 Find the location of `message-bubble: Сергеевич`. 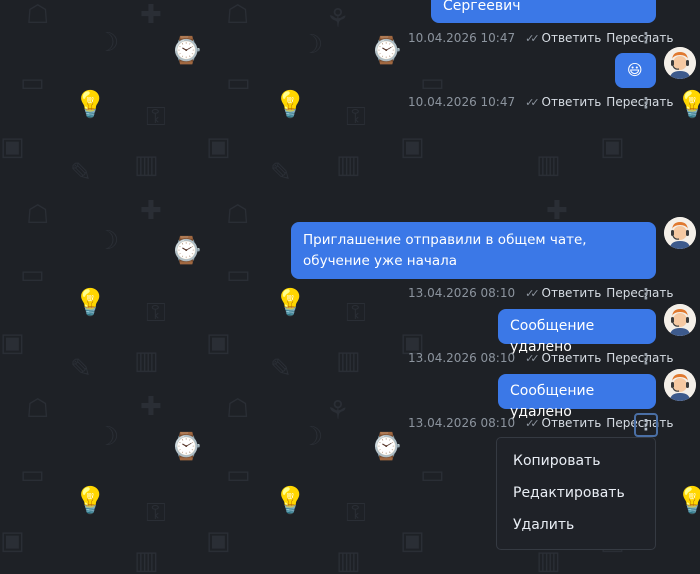

message-bubble: Сергеевич is located at coordinates (543, 11).